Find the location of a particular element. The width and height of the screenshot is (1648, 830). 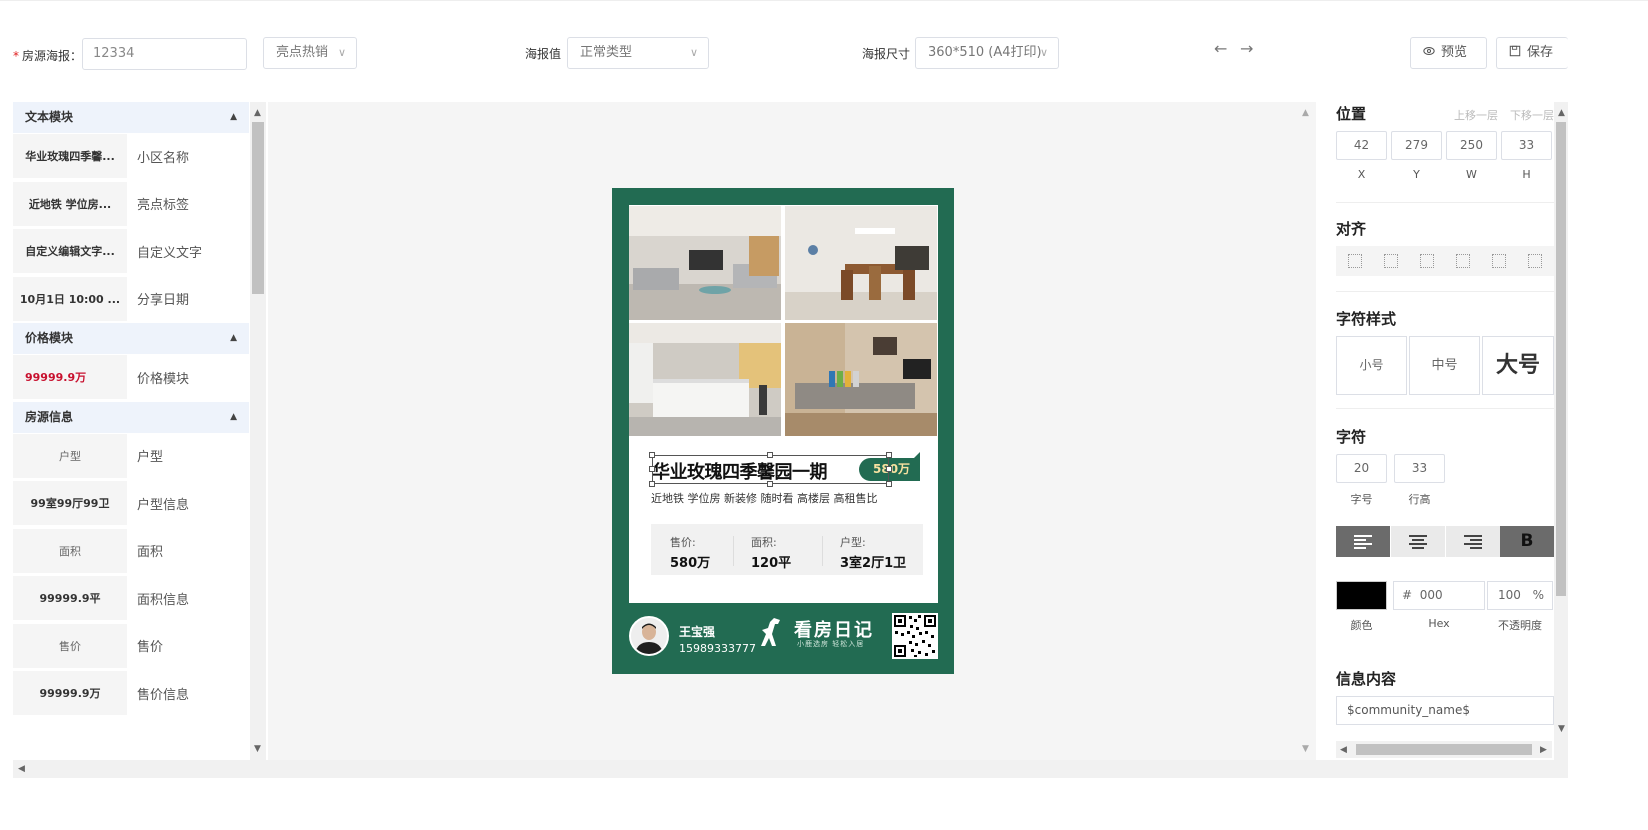

component-row: 户型 户型 is located at coordinates (131, 456).